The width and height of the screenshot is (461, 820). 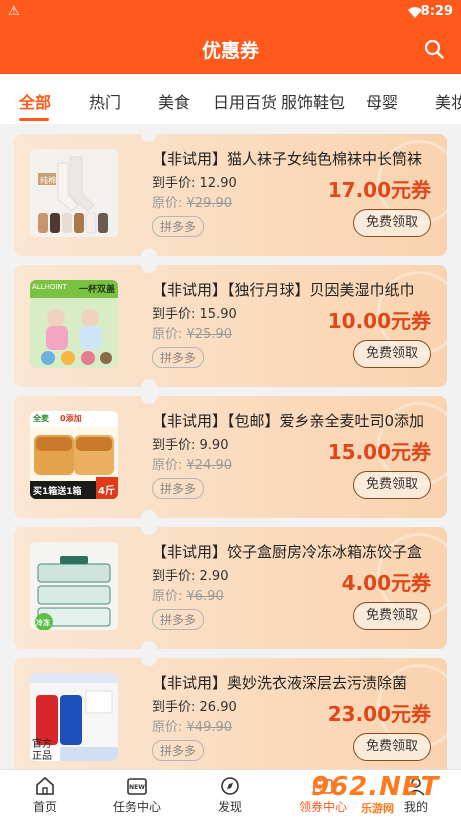 I want to click on final-price: 到手价: 2.90, so click(x=190, y=576).